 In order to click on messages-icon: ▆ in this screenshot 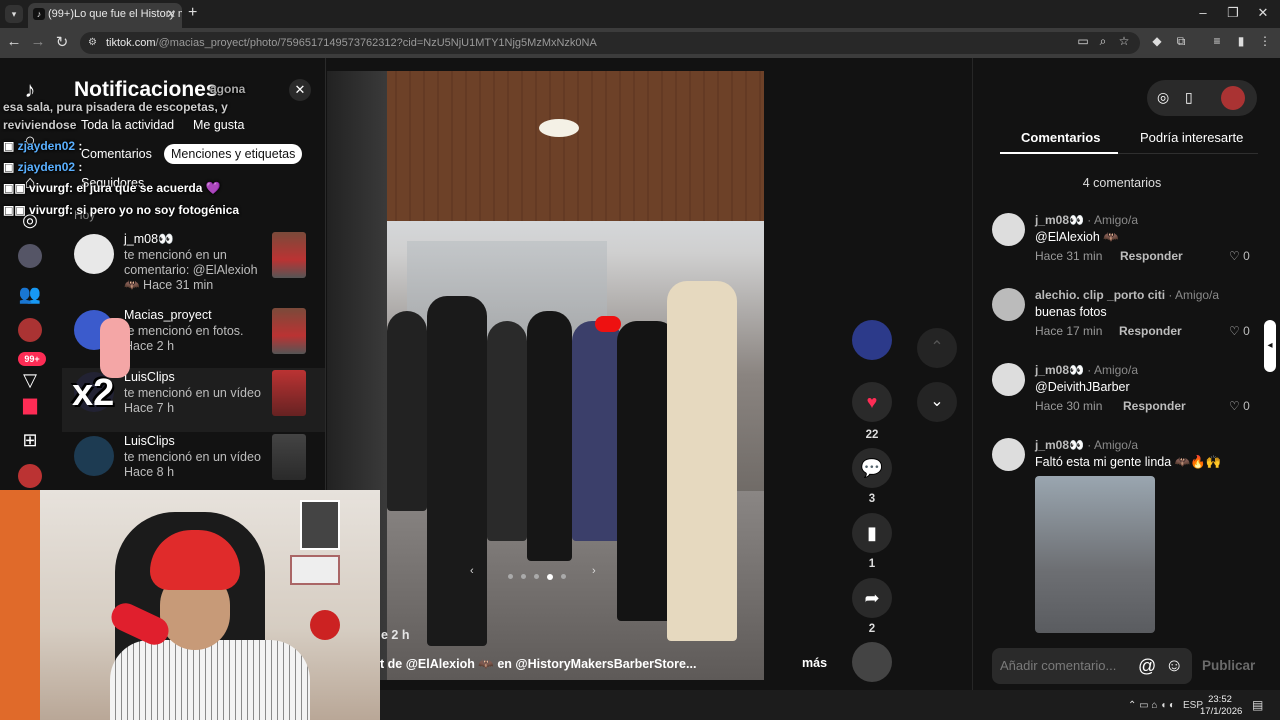, I will do `click(30, 404)`.